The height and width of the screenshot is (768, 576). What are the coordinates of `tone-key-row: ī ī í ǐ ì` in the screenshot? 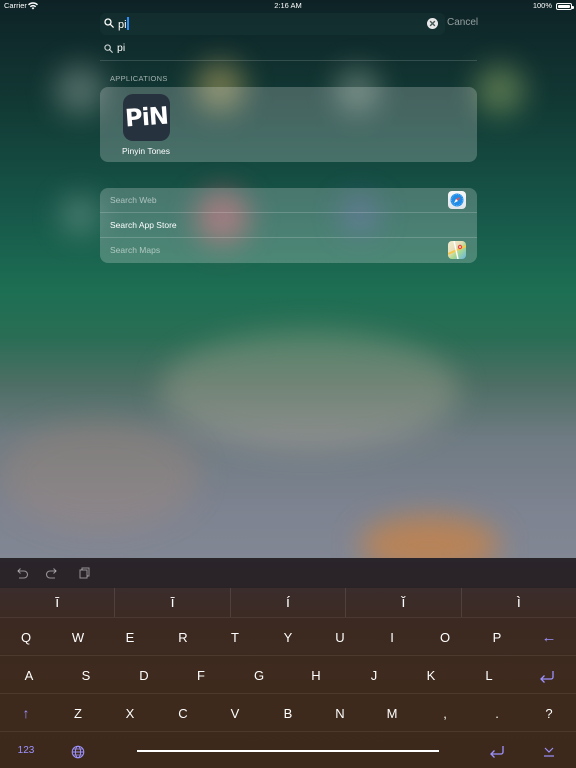 It's located at (288, 603).